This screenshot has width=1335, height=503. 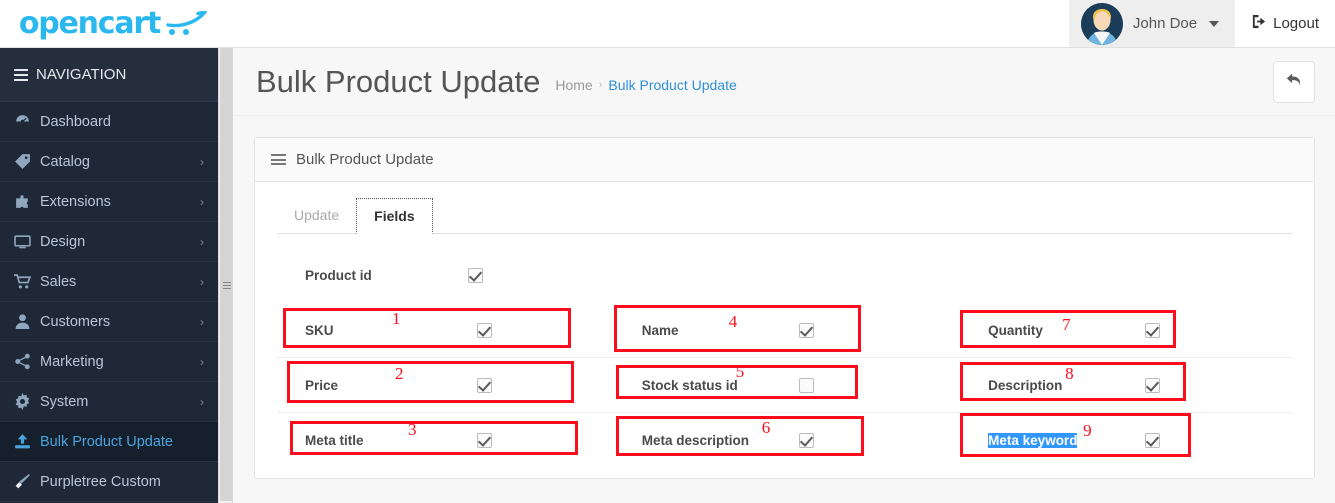 What do you see at coordinates (365, 159) in the screenshot?
I see `panel-heading: Bulk Product Update` at bounding box center [365, 159].